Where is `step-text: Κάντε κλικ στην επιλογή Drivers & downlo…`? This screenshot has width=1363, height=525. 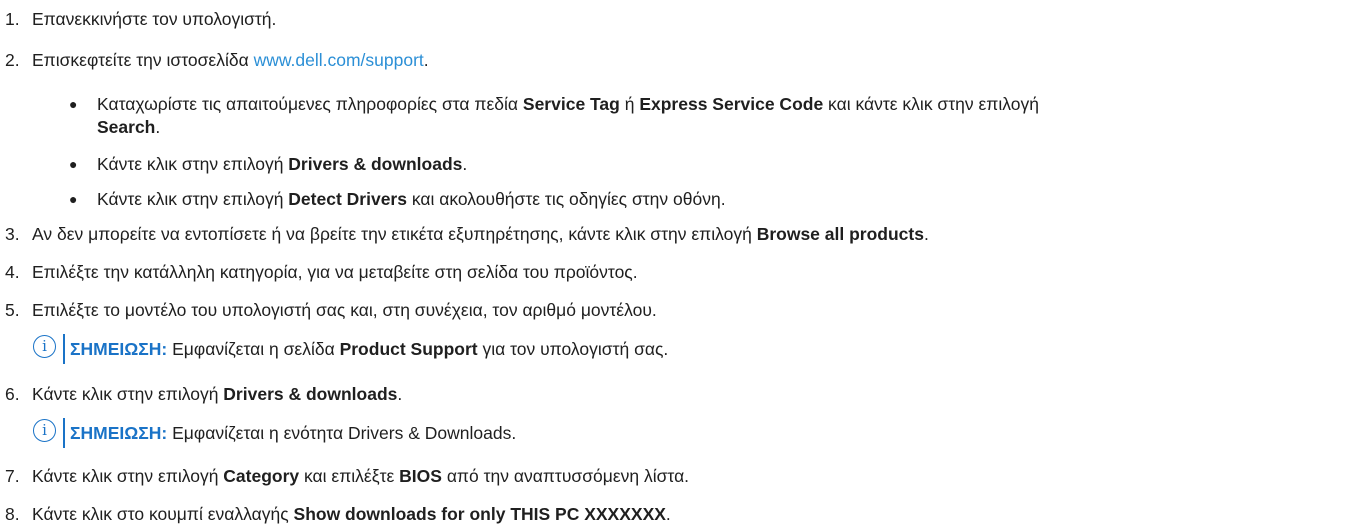 step-text: Κάντε κλικ στην επιλογή Drivers & downlo… is located at coordinates (217, 394).